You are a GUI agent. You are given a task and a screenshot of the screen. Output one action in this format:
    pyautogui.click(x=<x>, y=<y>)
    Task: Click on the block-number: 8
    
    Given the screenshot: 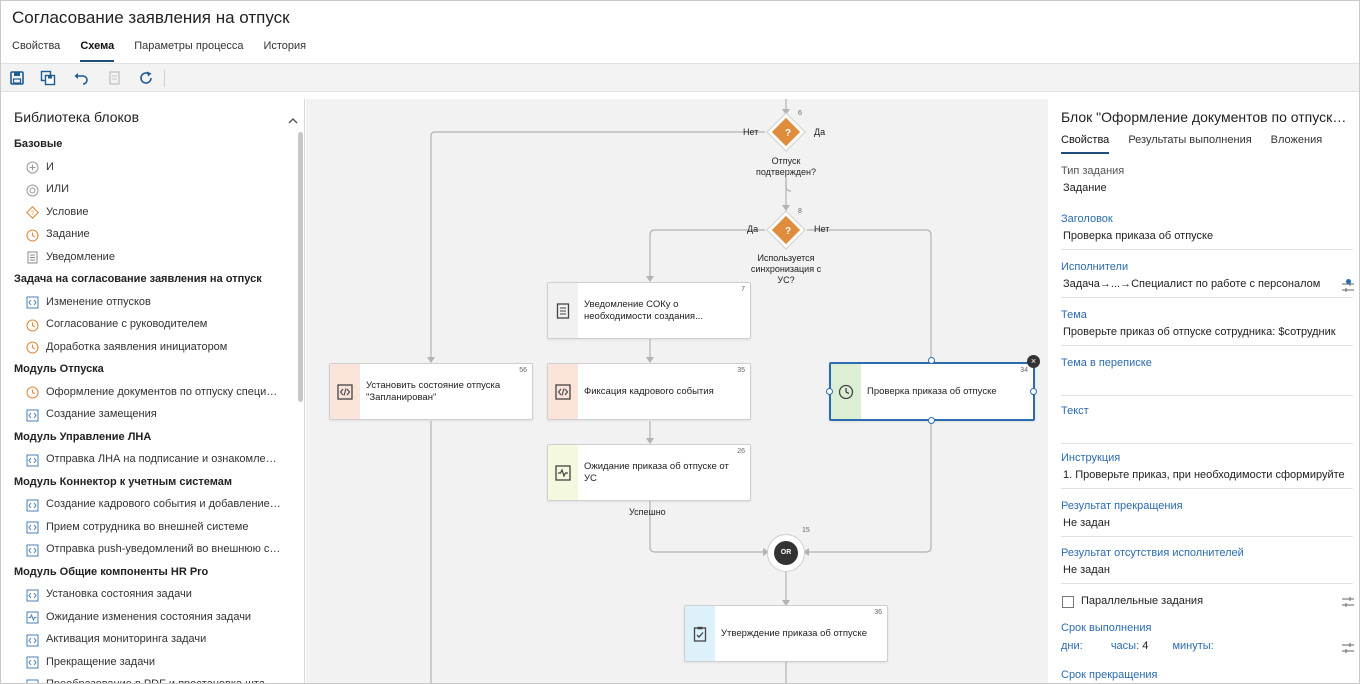 What is the action you would take?
    pyautogui.click(x=800, y=211)
    